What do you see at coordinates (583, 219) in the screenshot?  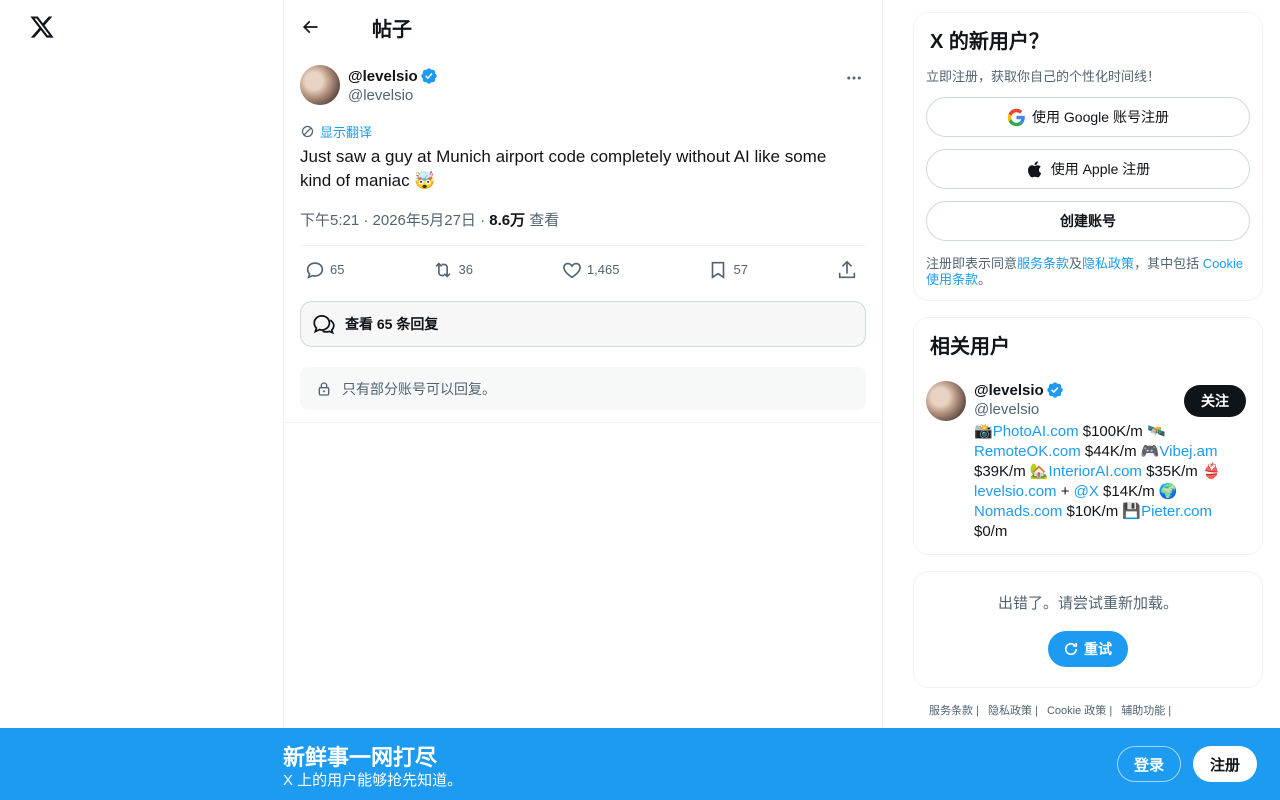 I see `tweet-meta: 下午5:21 · 2026年5月27日 · 8.6万 查看` at bounding box center [583, 219].